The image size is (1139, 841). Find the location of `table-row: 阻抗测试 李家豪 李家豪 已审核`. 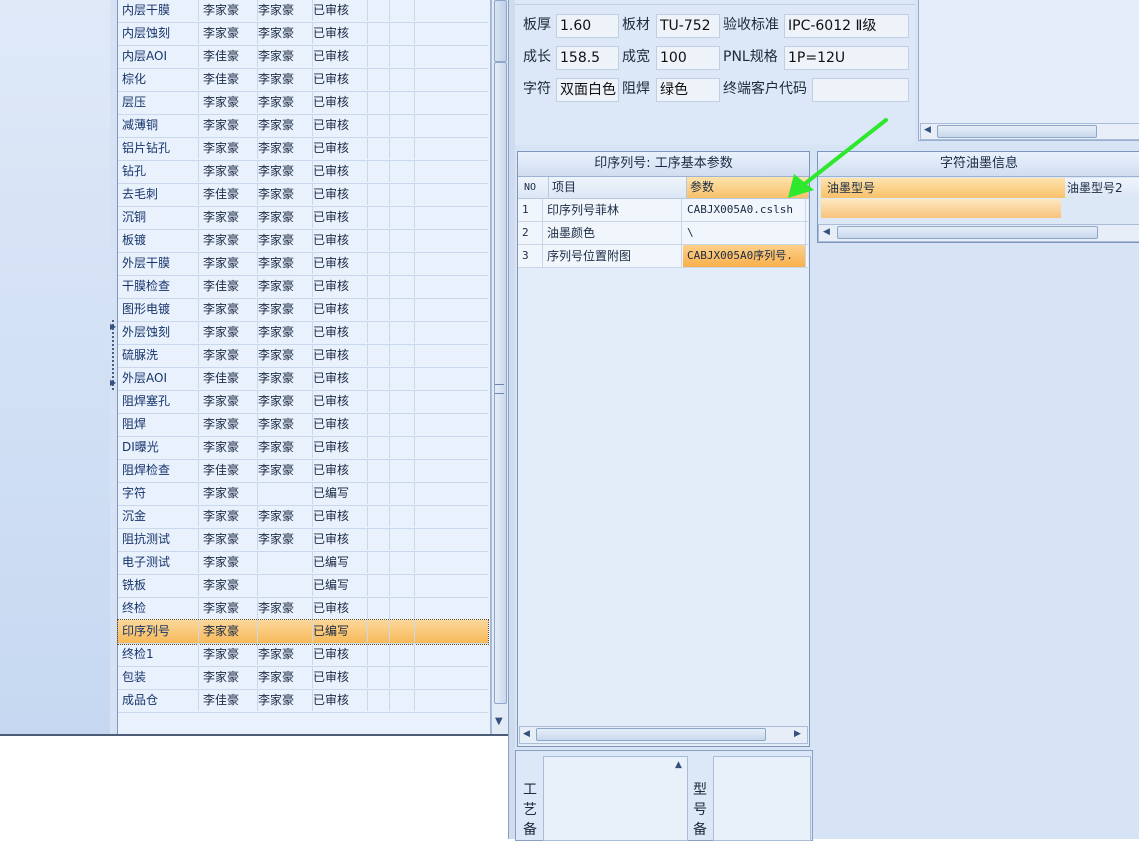

table-row: 阻抗测试 李家豪 李家豪 已审核 is located at coordinates (303, 540).